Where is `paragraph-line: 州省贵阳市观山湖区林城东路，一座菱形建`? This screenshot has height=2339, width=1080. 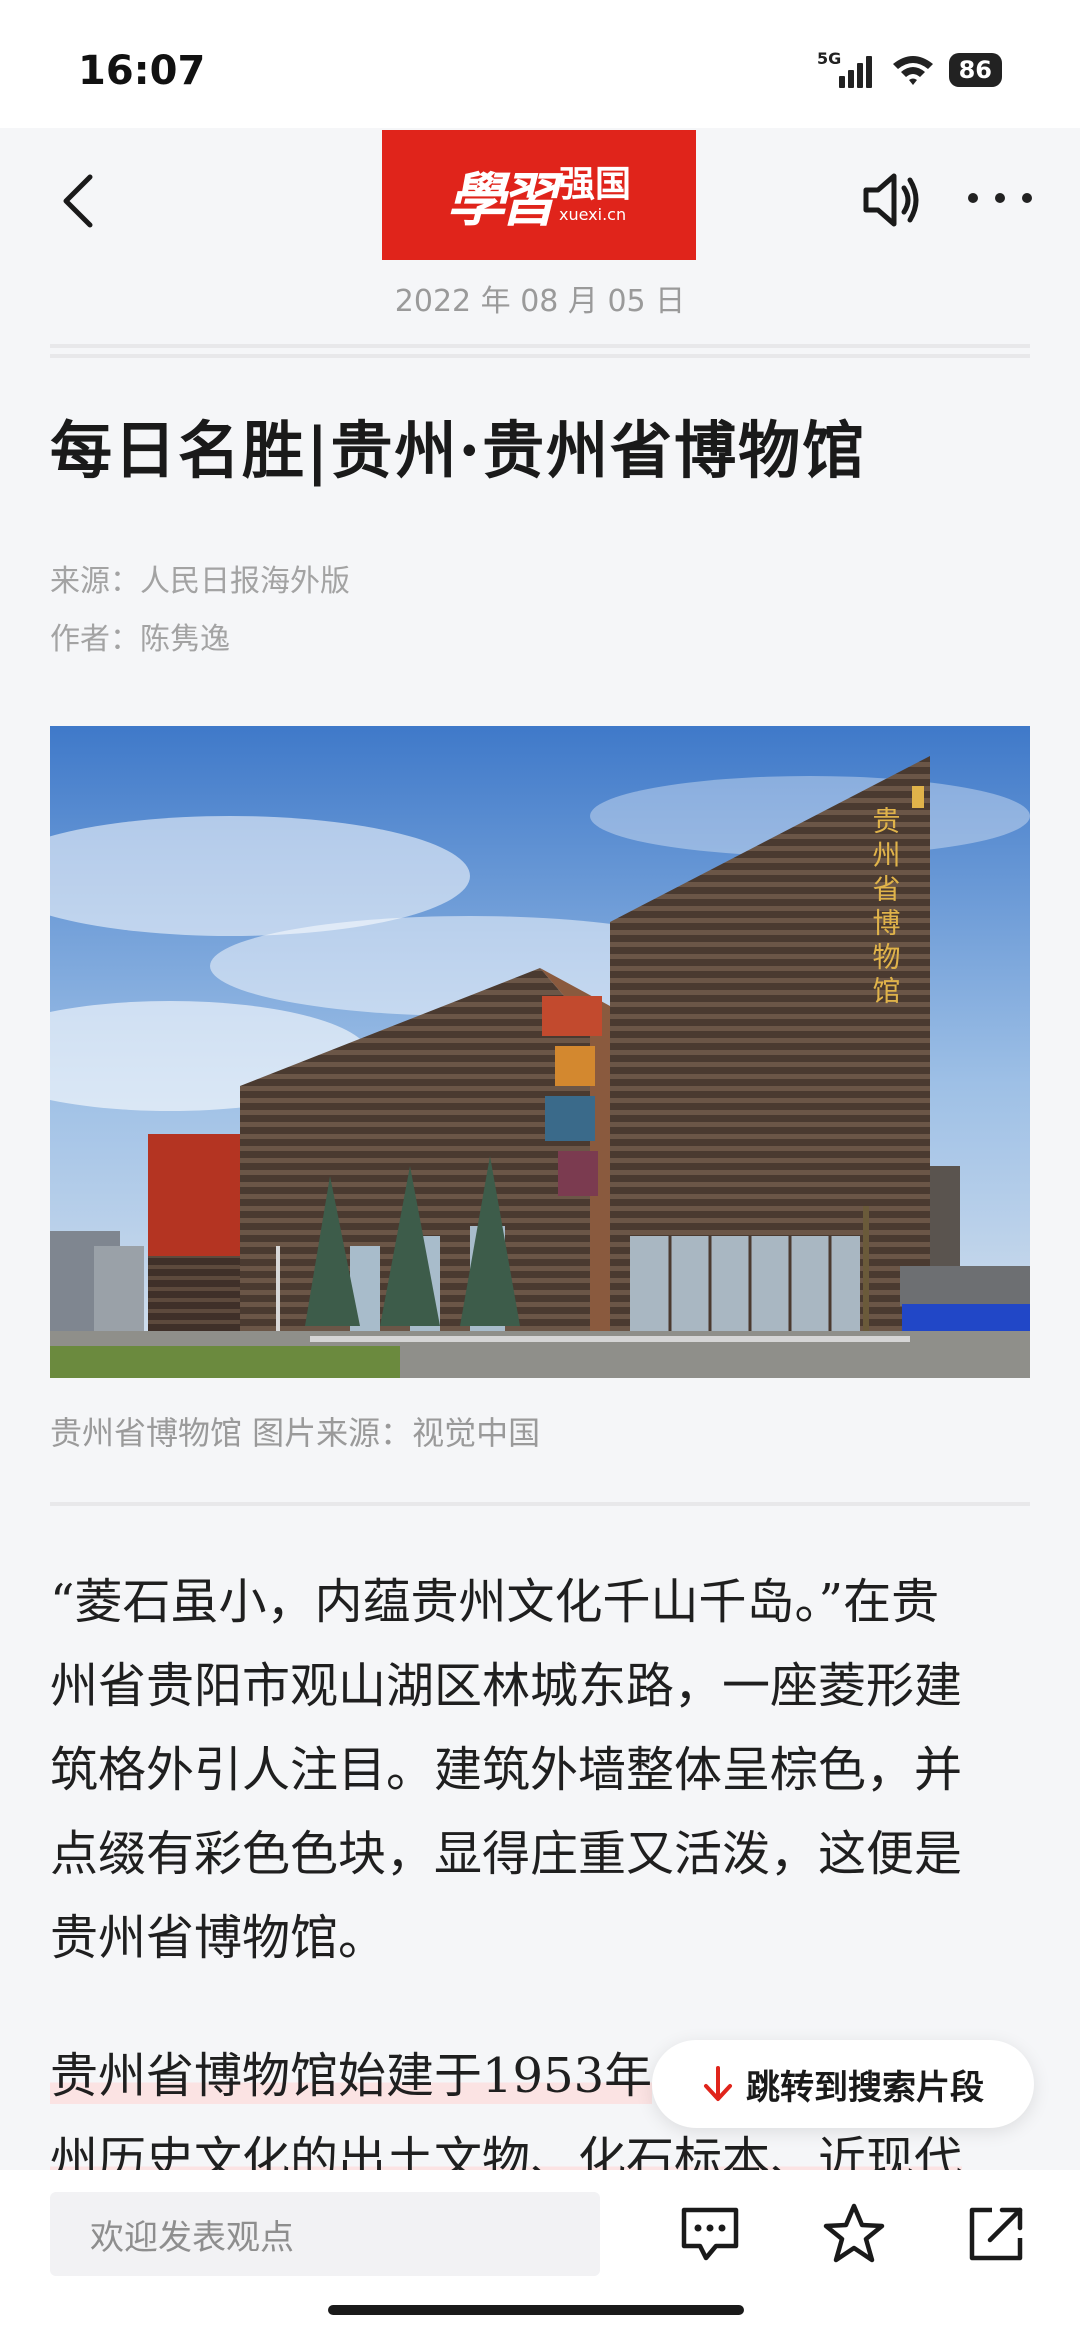
paragraph-line: 州省贵阳市观山湖区林城东路，一座菱形建 is located at coordinates (506, 1686).